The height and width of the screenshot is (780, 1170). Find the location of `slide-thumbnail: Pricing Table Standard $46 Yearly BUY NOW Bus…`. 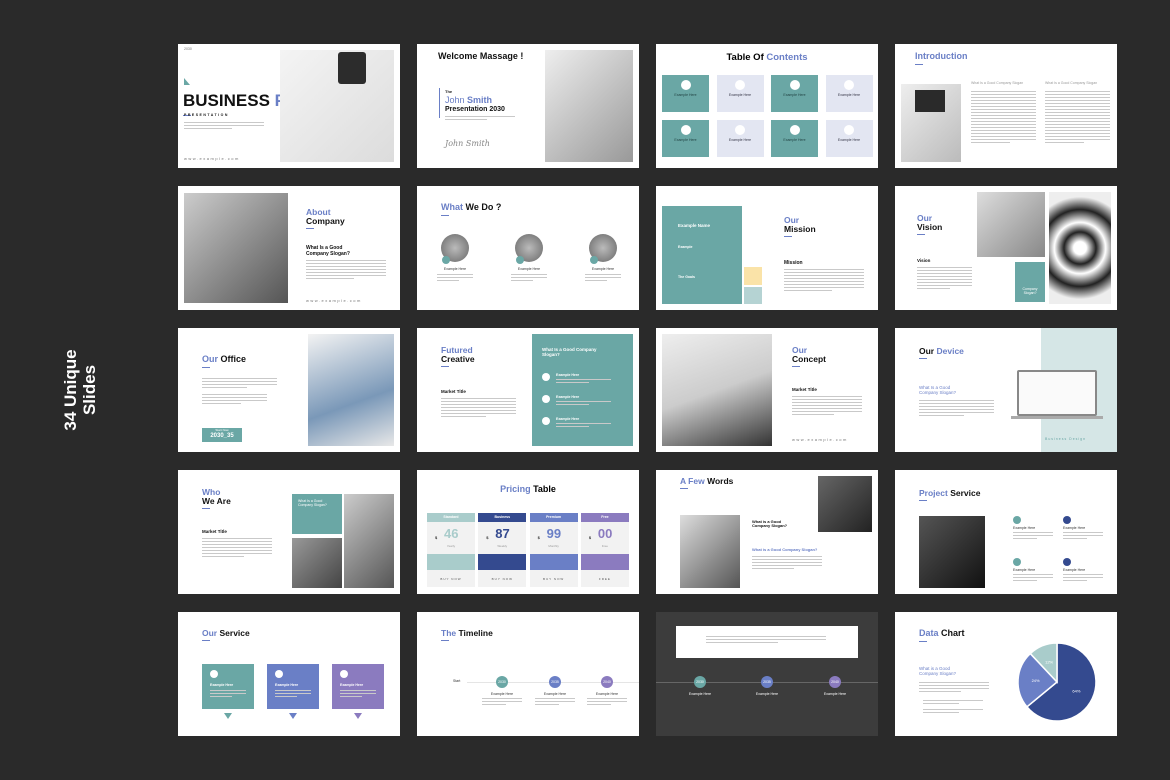

slide-thumbnail: Pricing Table Standard $46 Yearly BUY NOW Bus… is located at coordinates (528, 532).